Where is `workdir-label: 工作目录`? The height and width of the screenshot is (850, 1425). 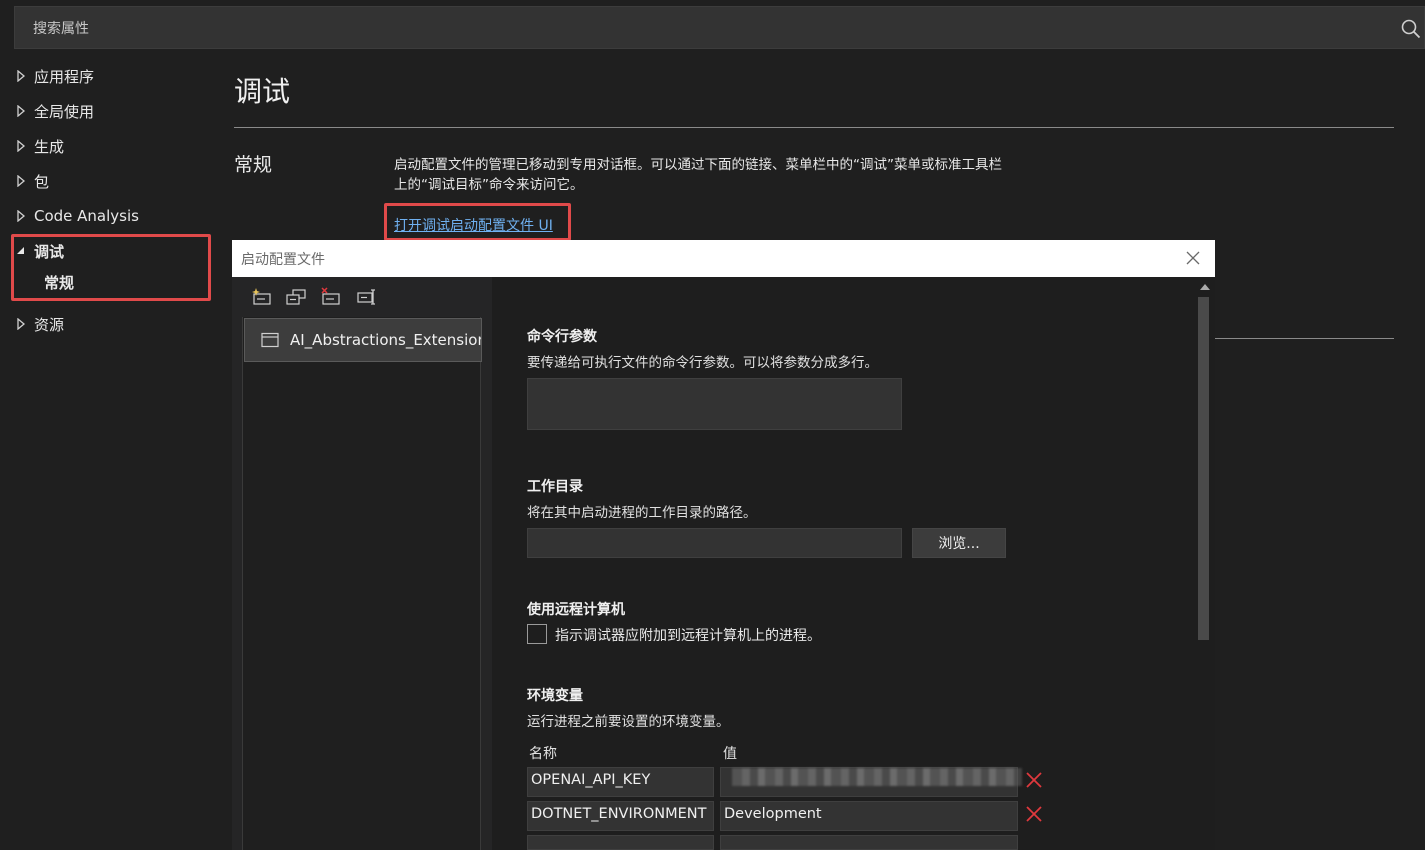
workdir-label: 工作目录 is located at coordinates (555, 487).